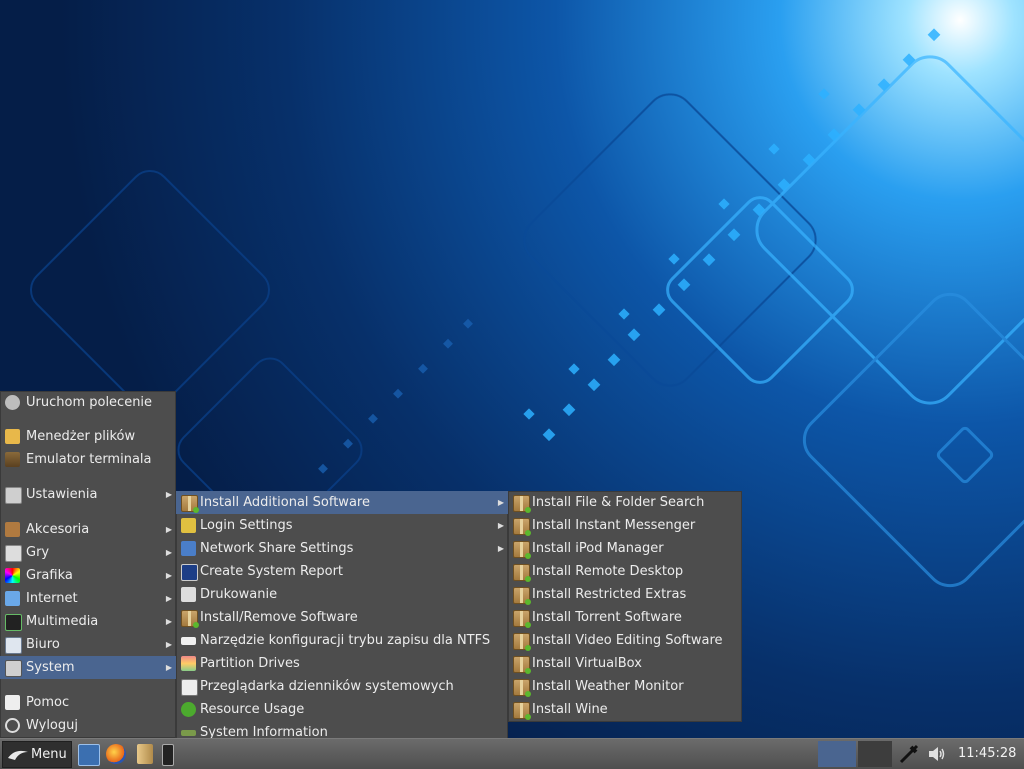 The width and height of the screenshot is (1024, 769). I want to click on gear-icon, so click(12, 402).